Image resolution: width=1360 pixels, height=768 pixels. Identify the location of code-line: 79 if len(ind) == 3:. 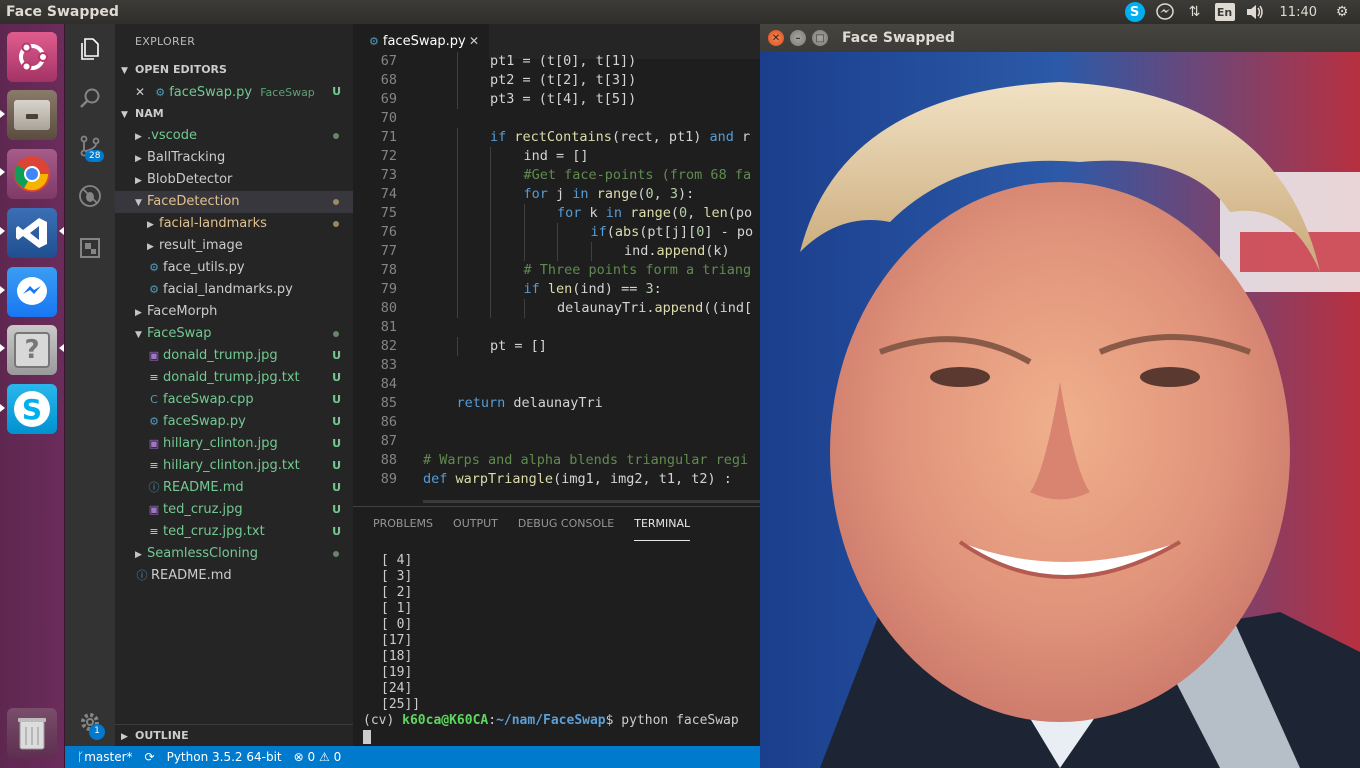
(556, 289).